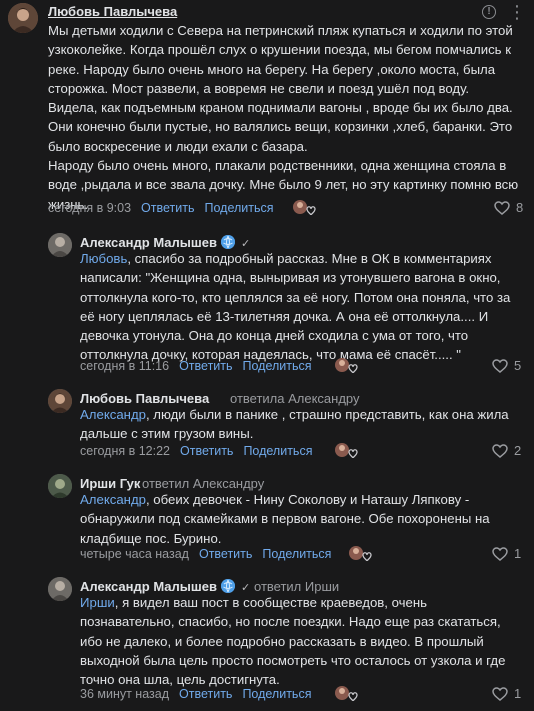 The image size is (534, 711). Describe the element at coordinates (151, 538) in the screenshot. I see `text-line: кладбище пос. Бурино.` at that location.